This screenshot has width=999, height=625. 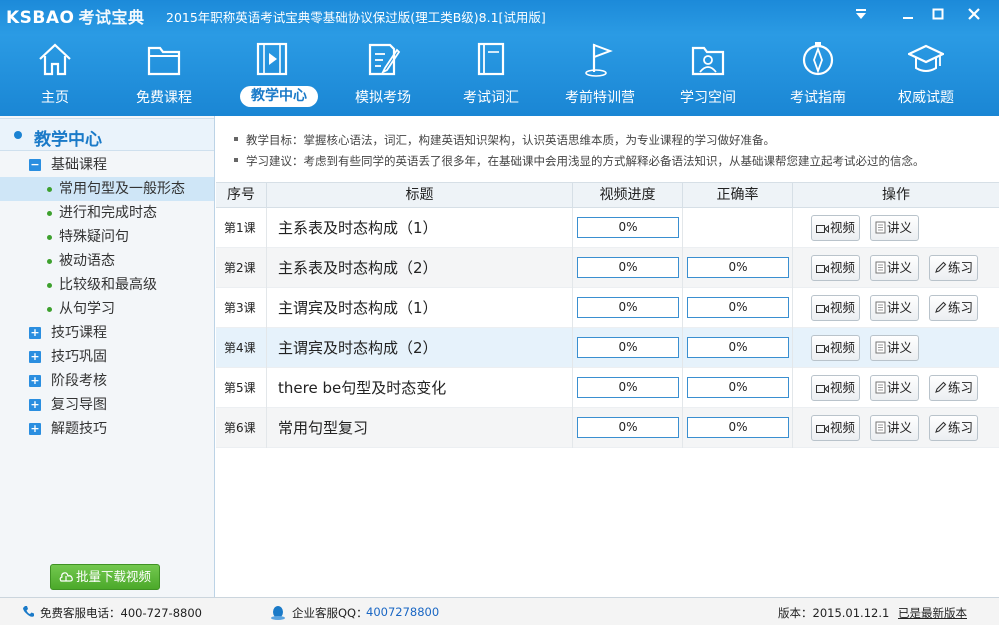 What do you see at coordinates (607, 268) in the screenshot?
I see `table-row: 第2课 主系表及时态构成（2） 0% 0% 视频 讲义 练习` at bounding box center [607, 268].